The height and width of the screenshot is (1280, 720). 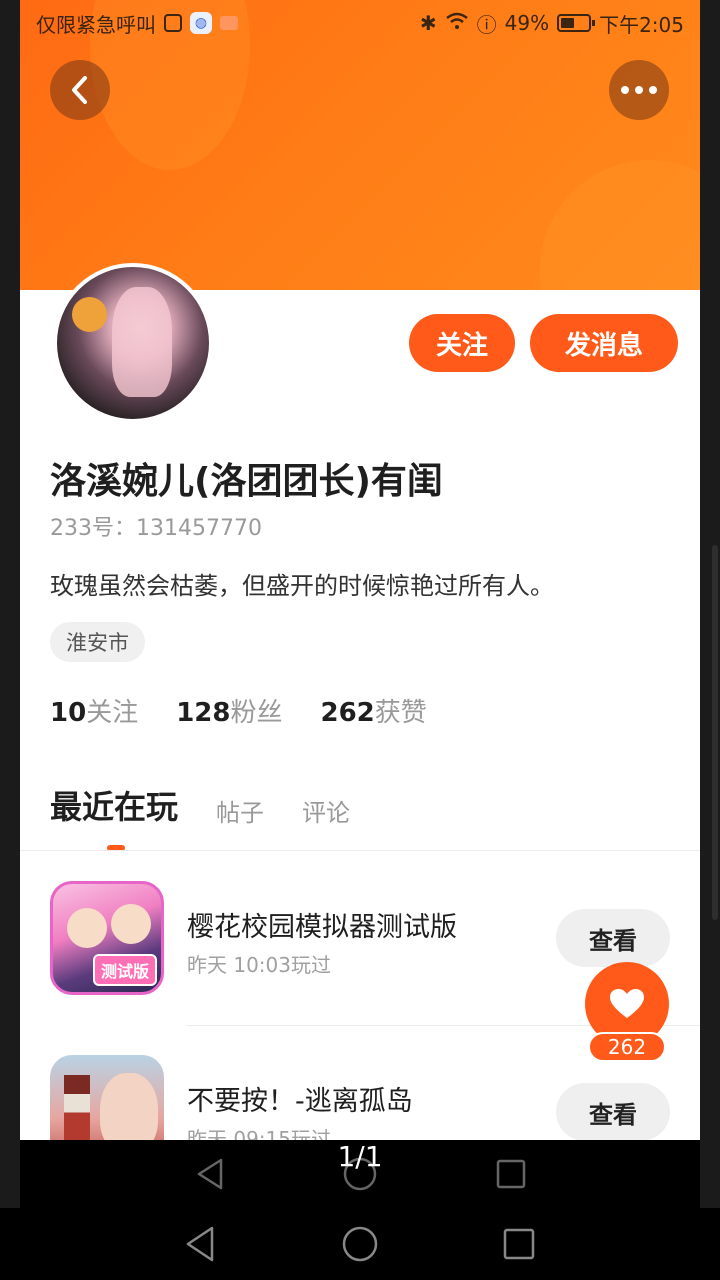 What do you see at coordinates (302, 586) in the screenshot?
I see `profile-bio: 玫瑰虽然会枯萎，但盛开的时候惊艳过所有人。` at bounding box center [302, 586].